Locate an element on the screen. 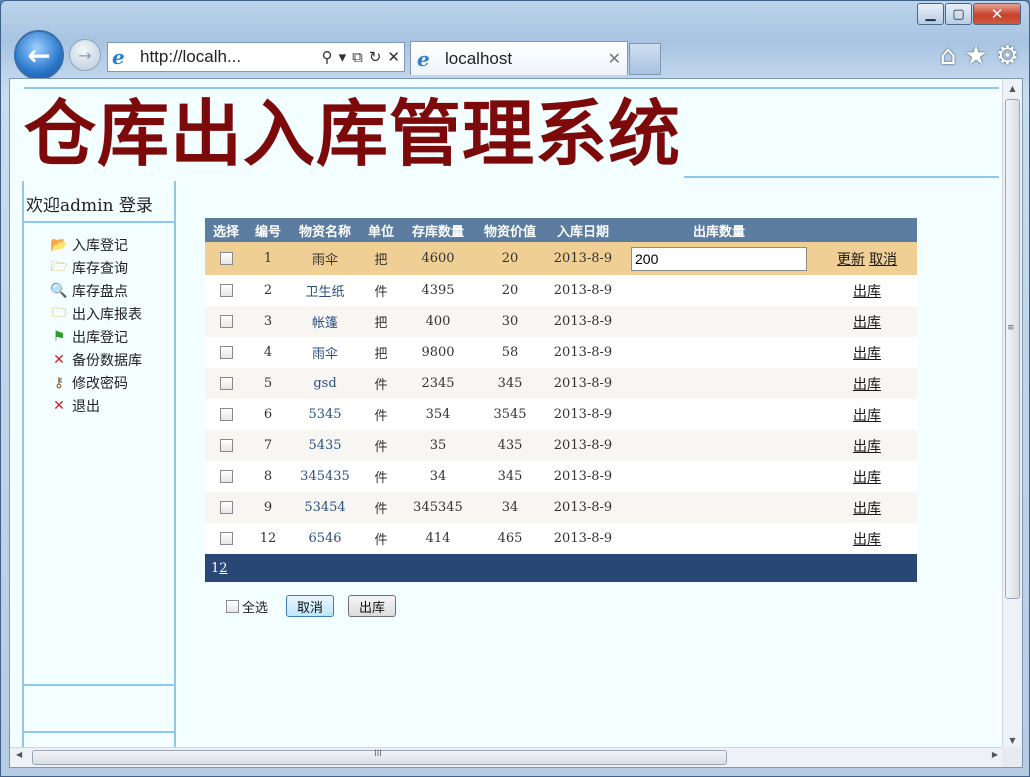 The height and width of the screenshot is (777, 1030). tools-gear-icon: ⚙ is located at coordinates (1007, 56).